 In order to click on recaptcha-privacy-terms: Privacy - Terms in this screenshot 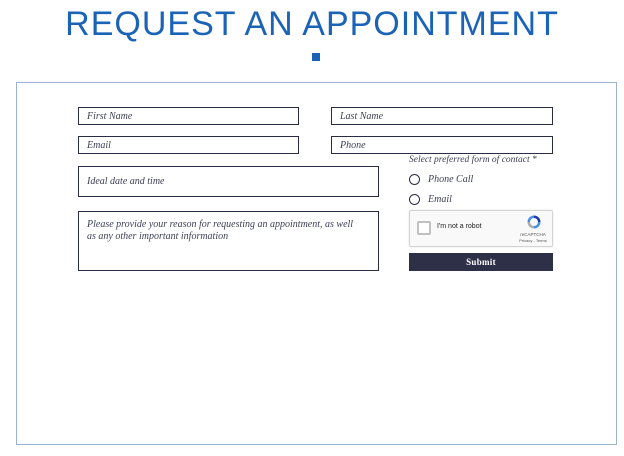, I will do `click(533, 240)`.